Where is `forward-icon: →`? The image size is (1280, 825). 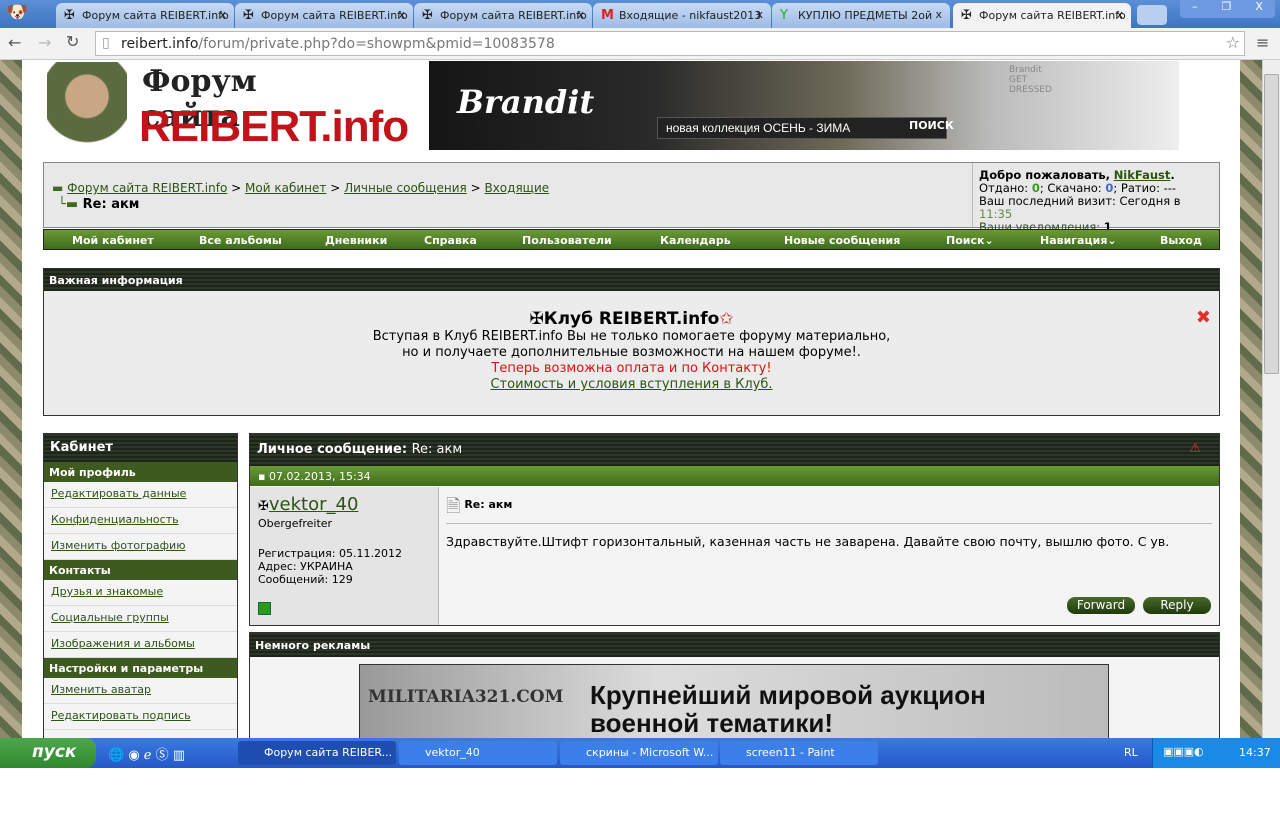 forward-icon: → is located at coordinates (44, 42).